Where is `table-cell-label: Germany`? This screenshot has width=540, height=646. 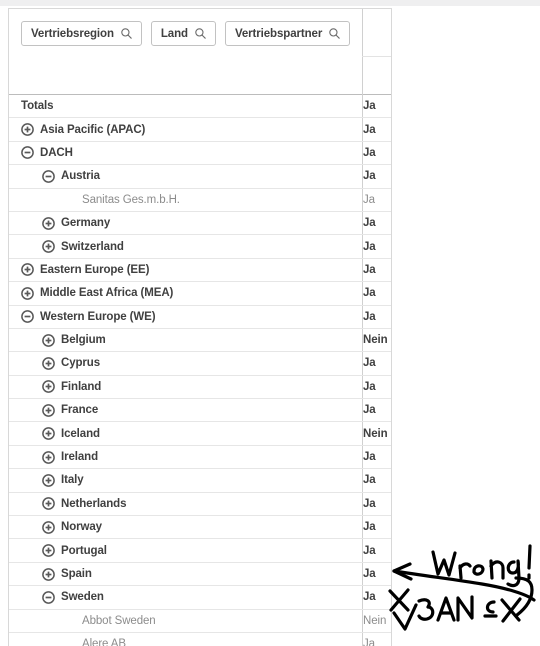
table-cell-label: Germany is located at coordinates (186, 223).